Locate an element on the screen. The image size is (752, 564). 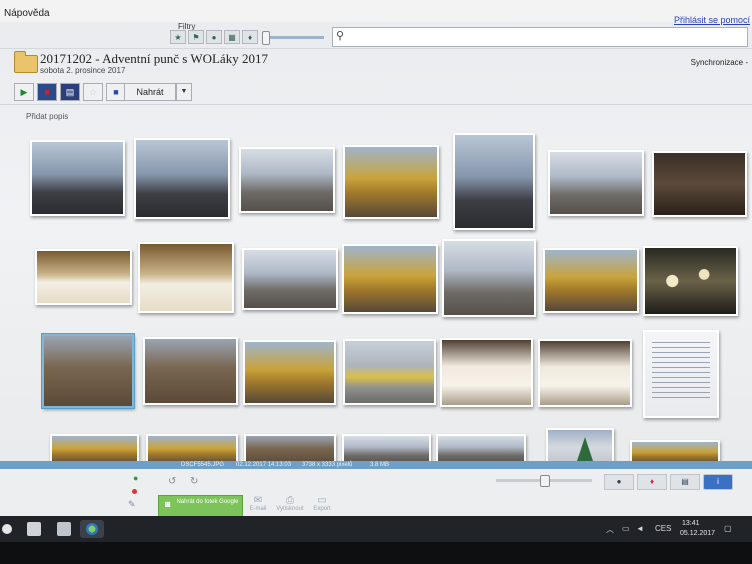
notifications-icon: ▢ is located at coordinates (728, 528).